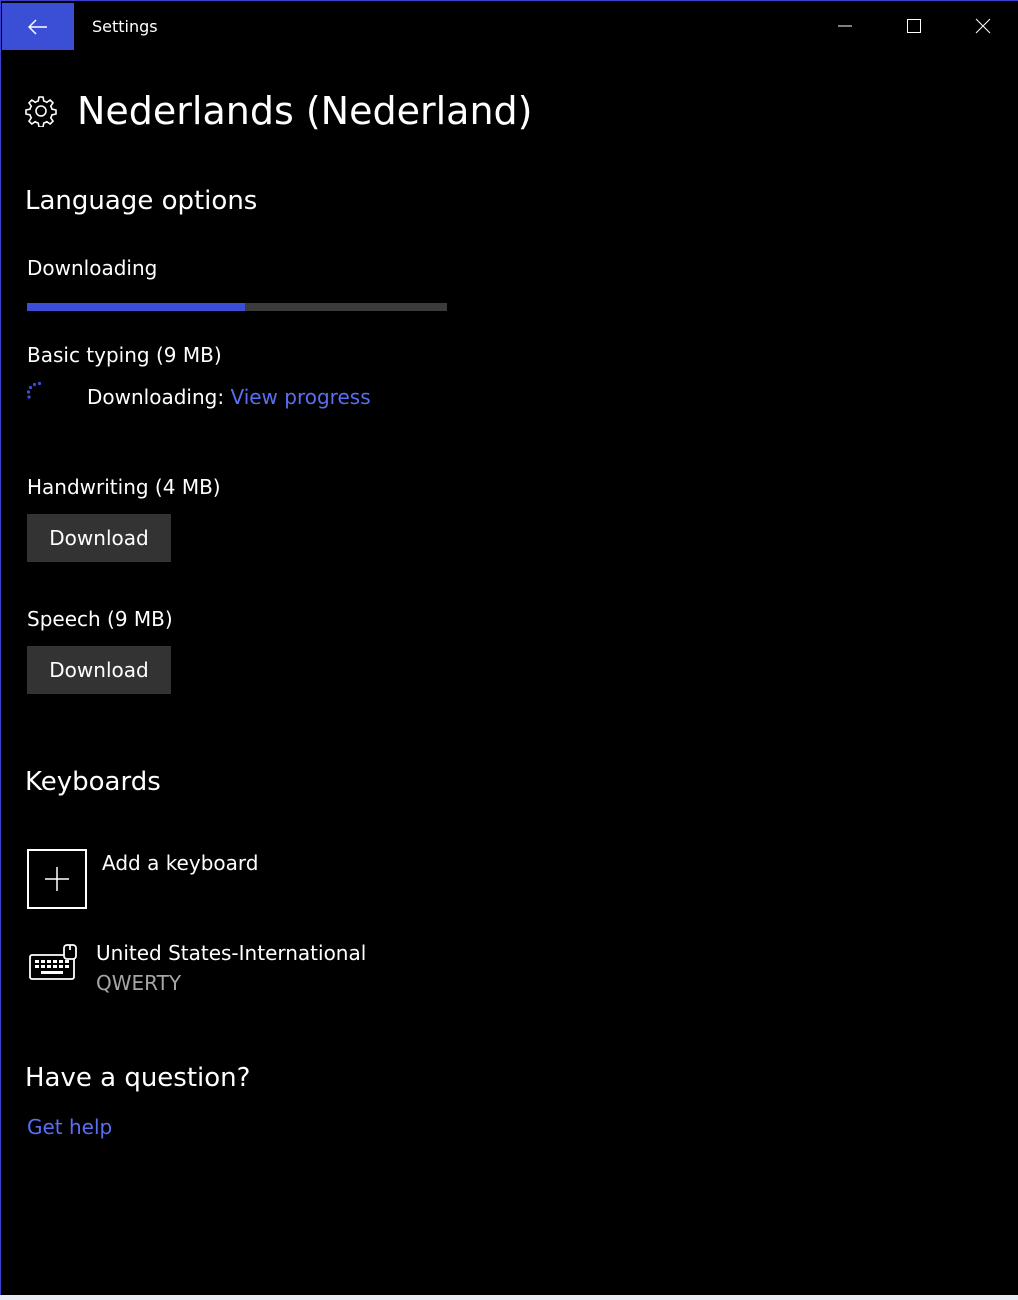 Image resolution: width=1018 pixels, height=1300 pixels. I want to click on keyboard-name: United States-International, so click(231, 953).